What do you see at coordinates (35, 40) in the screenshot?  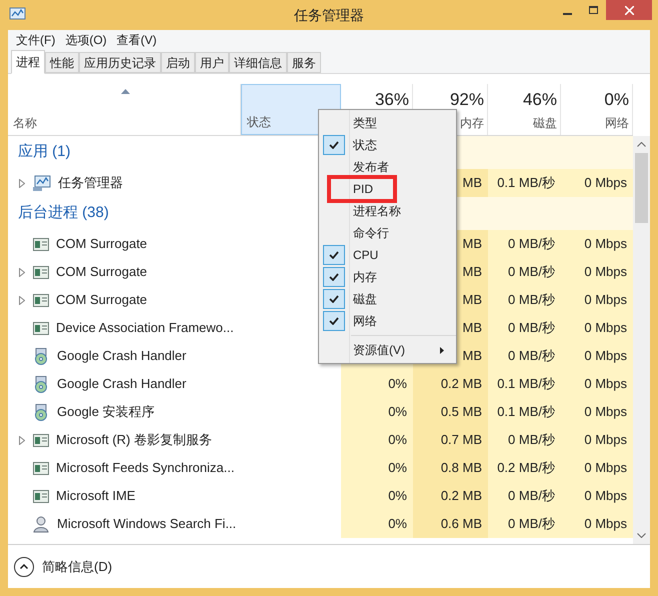 I see `menu-item: 文件(F)` at bounding box center [35, 40].